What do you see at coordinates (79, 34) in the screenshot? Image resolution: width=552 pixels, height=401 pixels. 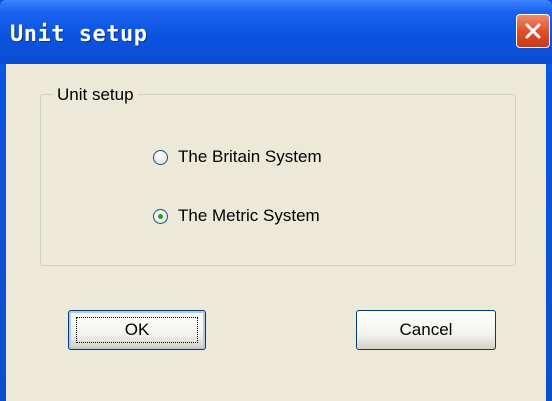 I see `window-title: Unit setup` at bounding box center [79, 34].